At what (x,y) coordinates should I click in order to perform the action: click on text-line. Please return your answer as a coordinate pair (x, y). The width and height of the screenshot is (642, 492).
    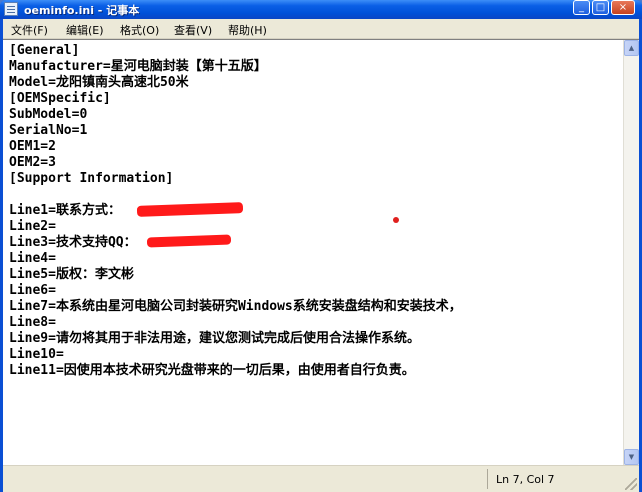
    Looking at the image, I should click on (314, 195).